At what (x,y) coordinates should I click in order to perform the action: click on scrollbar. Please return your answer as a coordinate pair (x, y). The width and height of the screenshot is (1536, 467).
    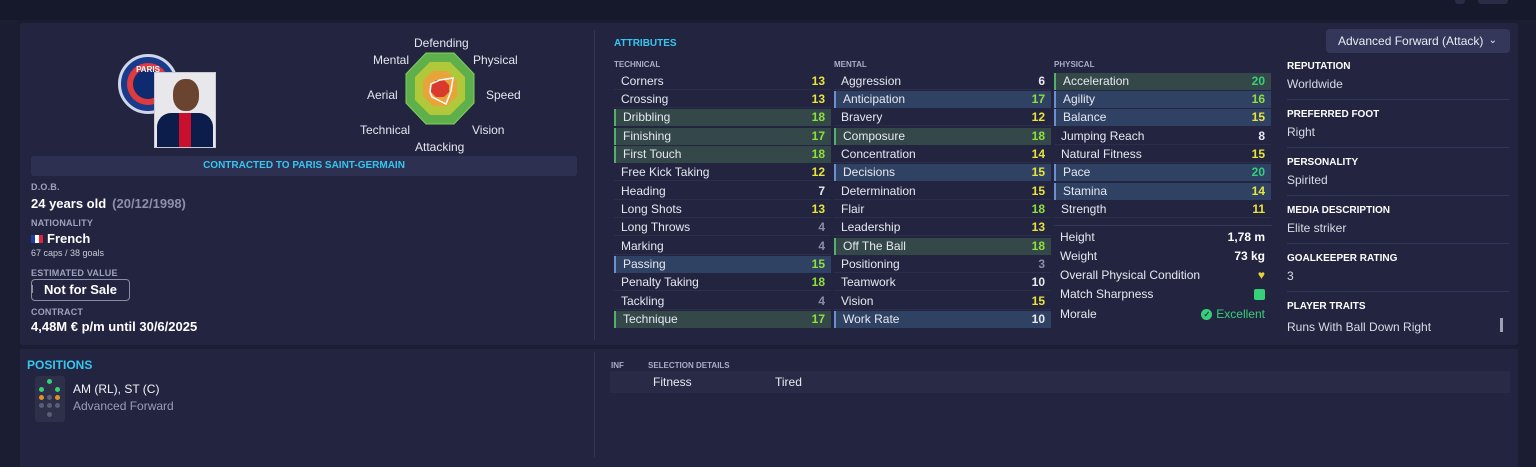
    Looking at the image, I should click on (1501, 325).